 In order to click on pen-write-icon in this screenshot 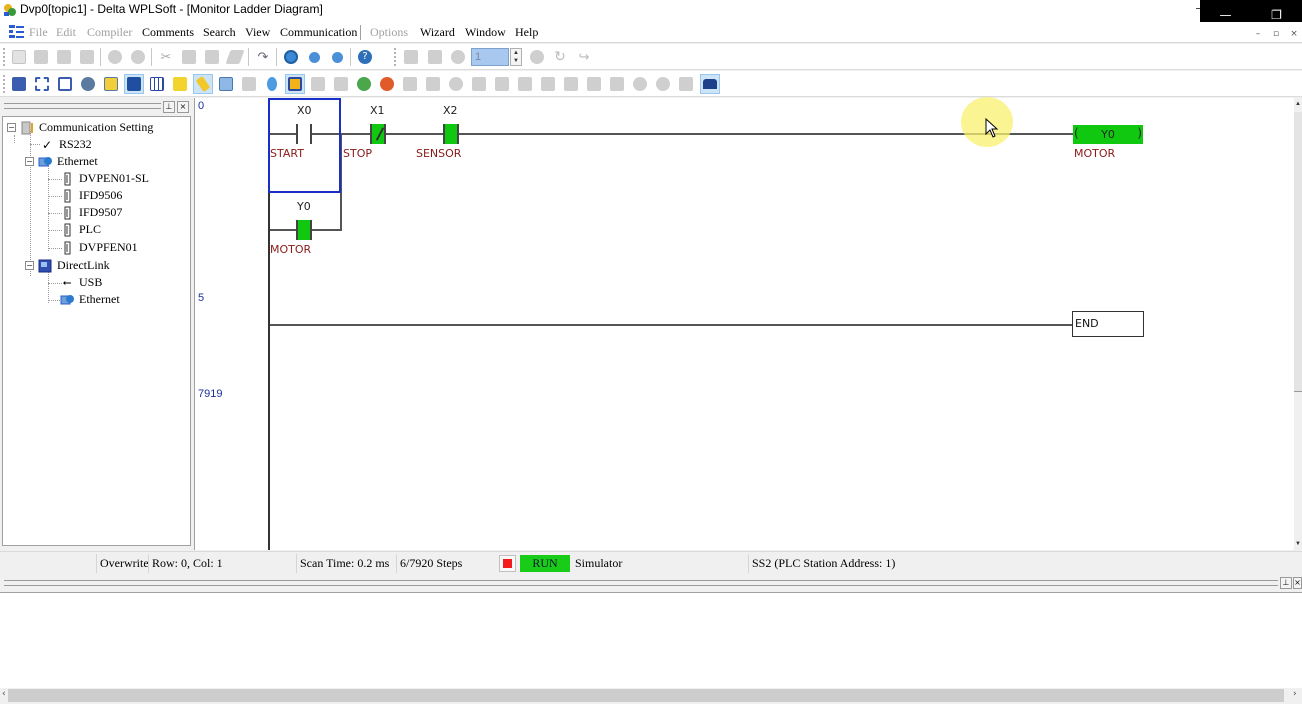, I will do `click(203, 84)`.